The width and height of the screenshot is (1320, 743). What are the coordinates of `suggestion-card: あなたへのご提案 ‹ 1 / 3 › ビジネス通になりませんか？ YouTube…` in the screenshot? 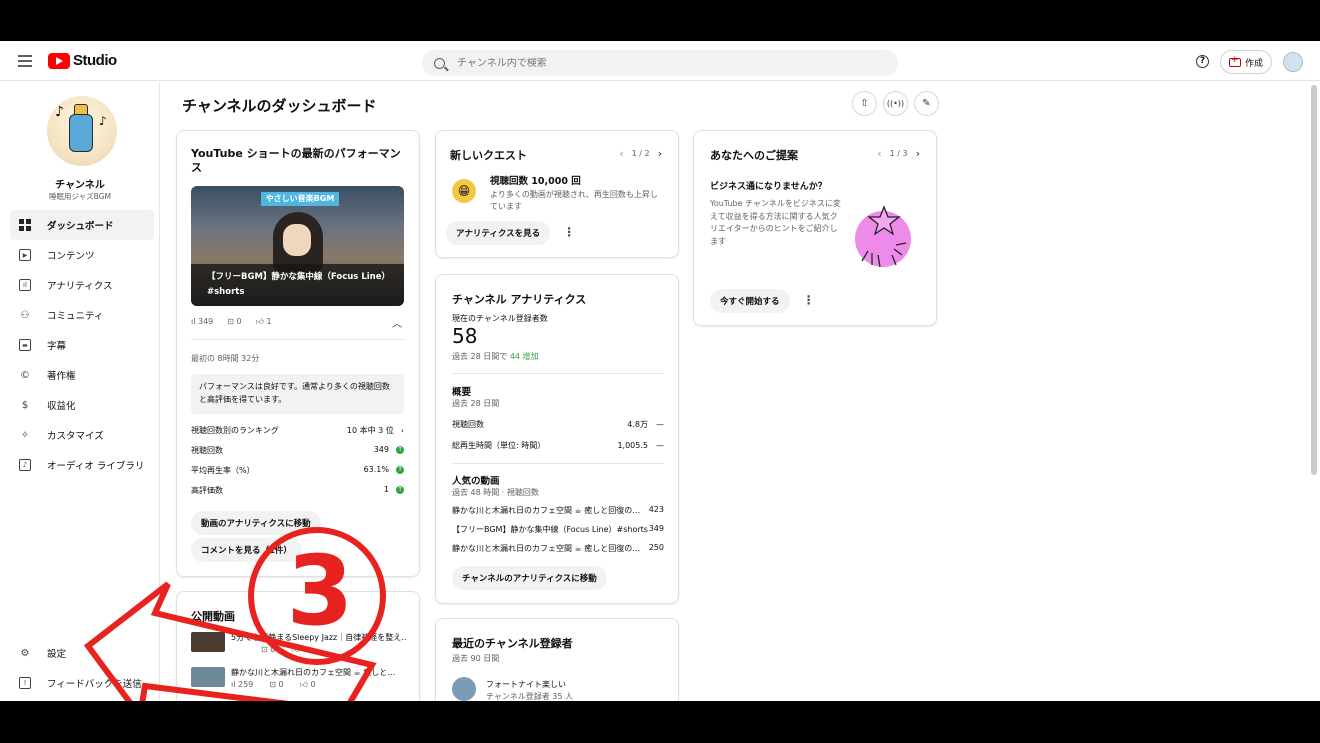 It's located at (815, 228).